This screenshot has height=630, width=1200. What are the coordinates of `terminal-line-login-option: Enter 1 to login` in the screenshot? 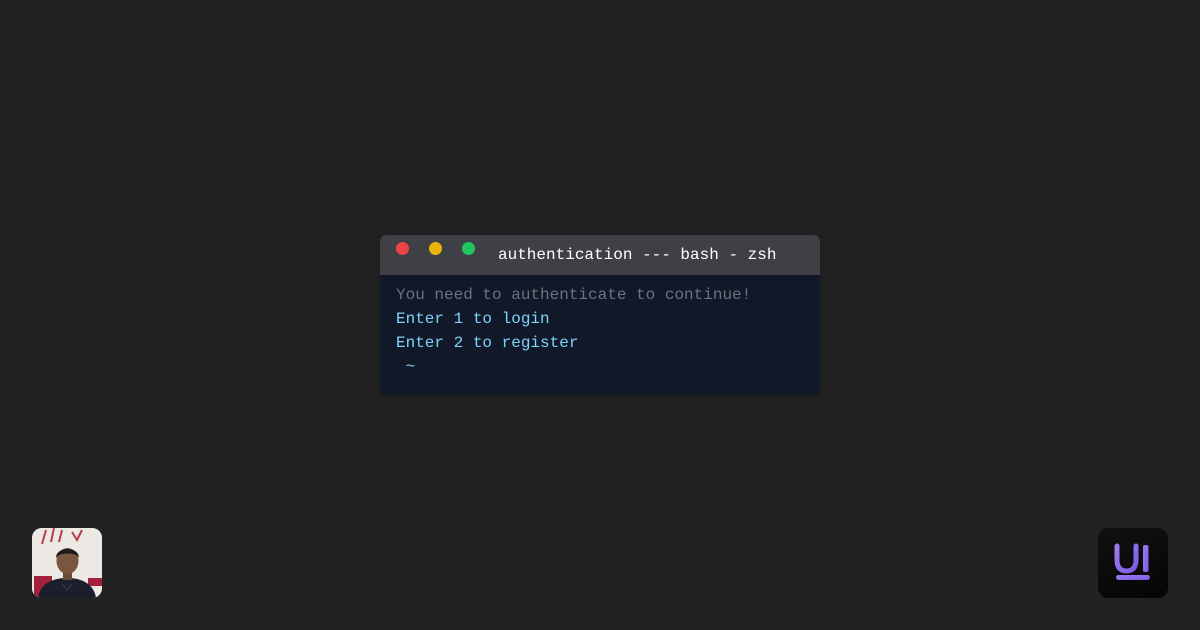 It's located at (473, 319).